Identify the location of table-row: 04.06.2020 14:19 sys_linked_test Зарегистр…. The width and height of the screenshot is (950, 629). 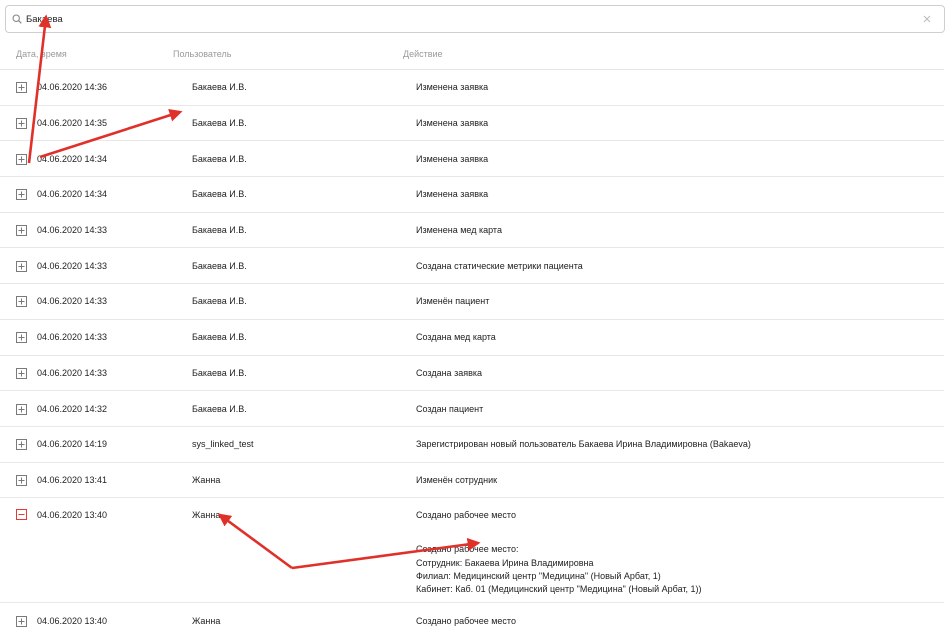
(472, 445).